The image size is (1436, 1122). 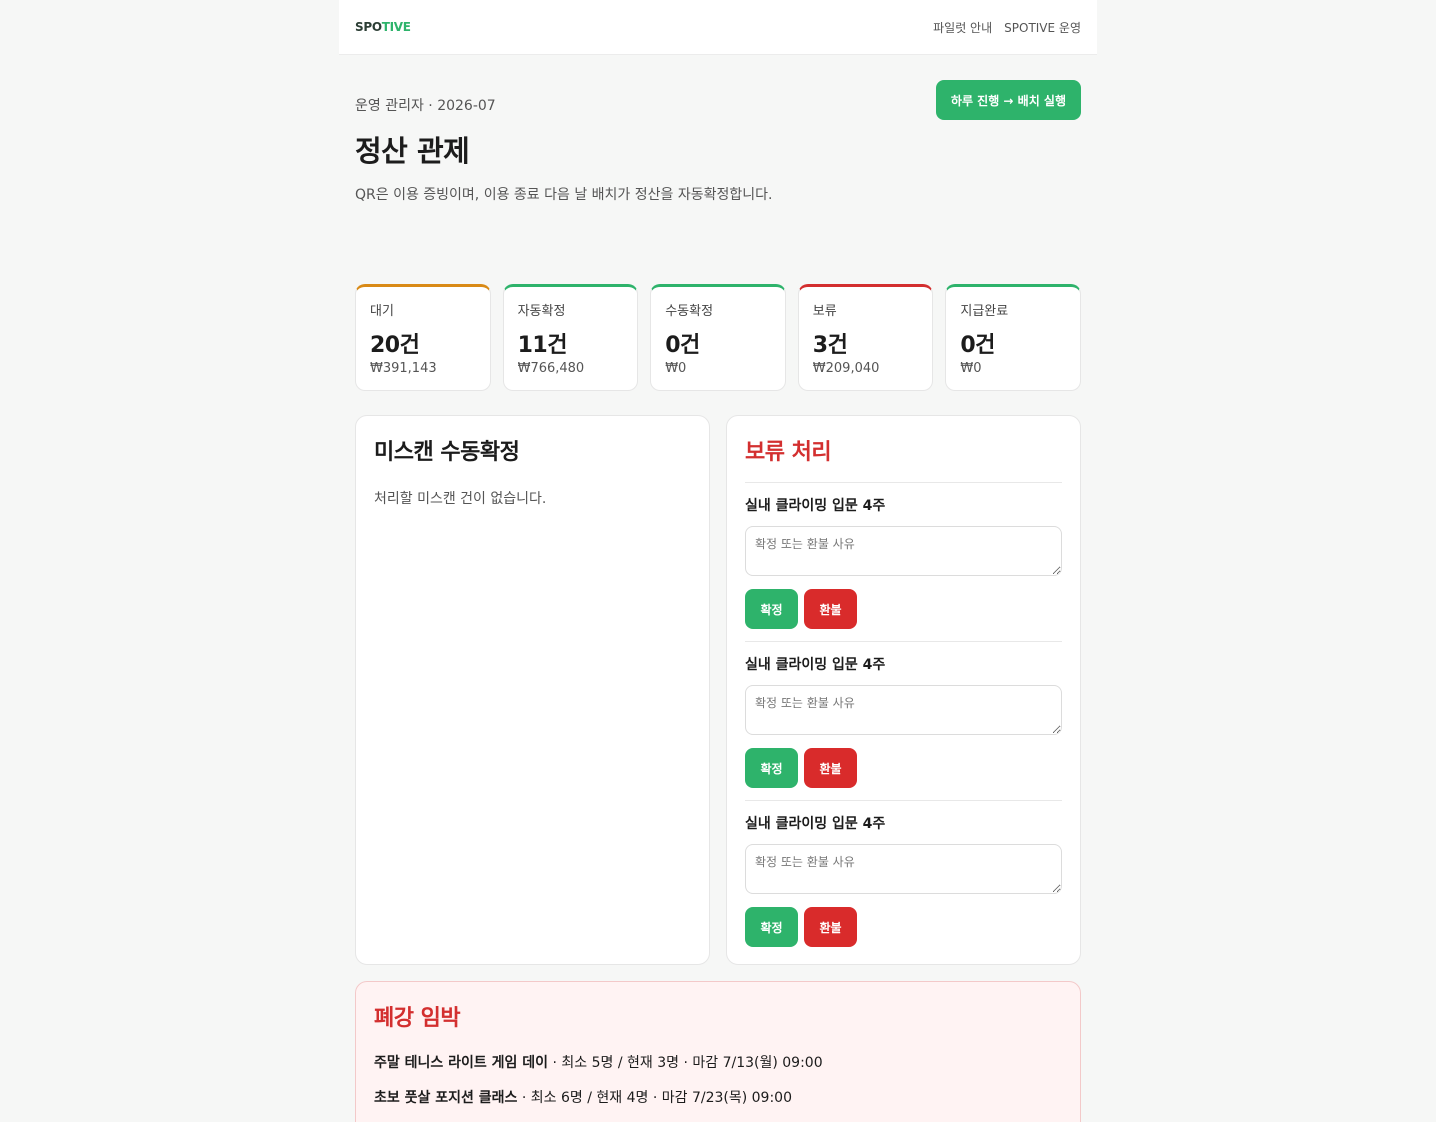 What do you see at coordinates (461, 1063) in the screenshot?
I see `closing-item-name: 주말 테니스 라이트 게임 데이` at bounding box center [461, 1063].